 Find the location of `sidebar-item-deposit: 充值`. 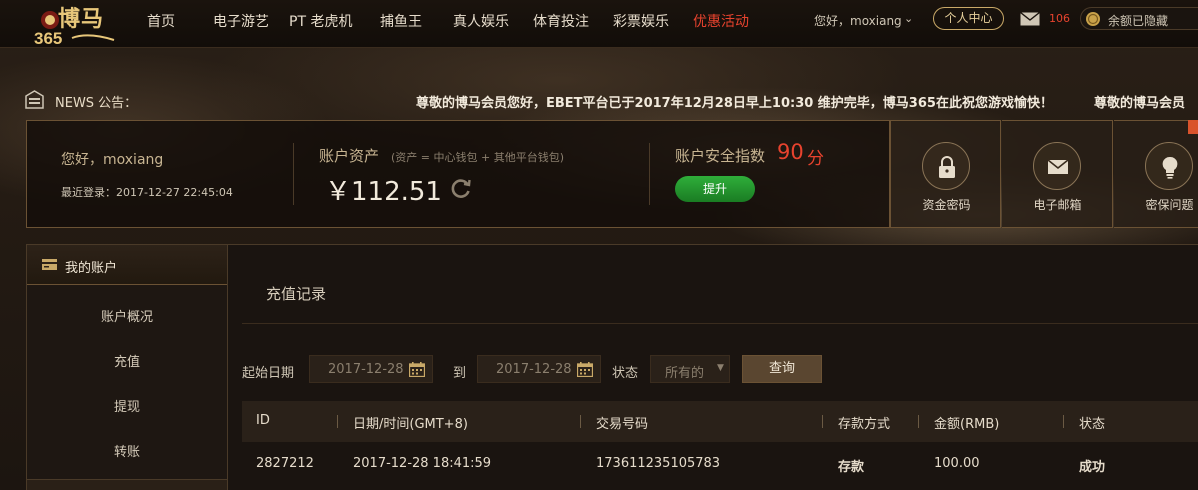

sidebar-item-deposit: 充值 is located at coordinates (127, 360).